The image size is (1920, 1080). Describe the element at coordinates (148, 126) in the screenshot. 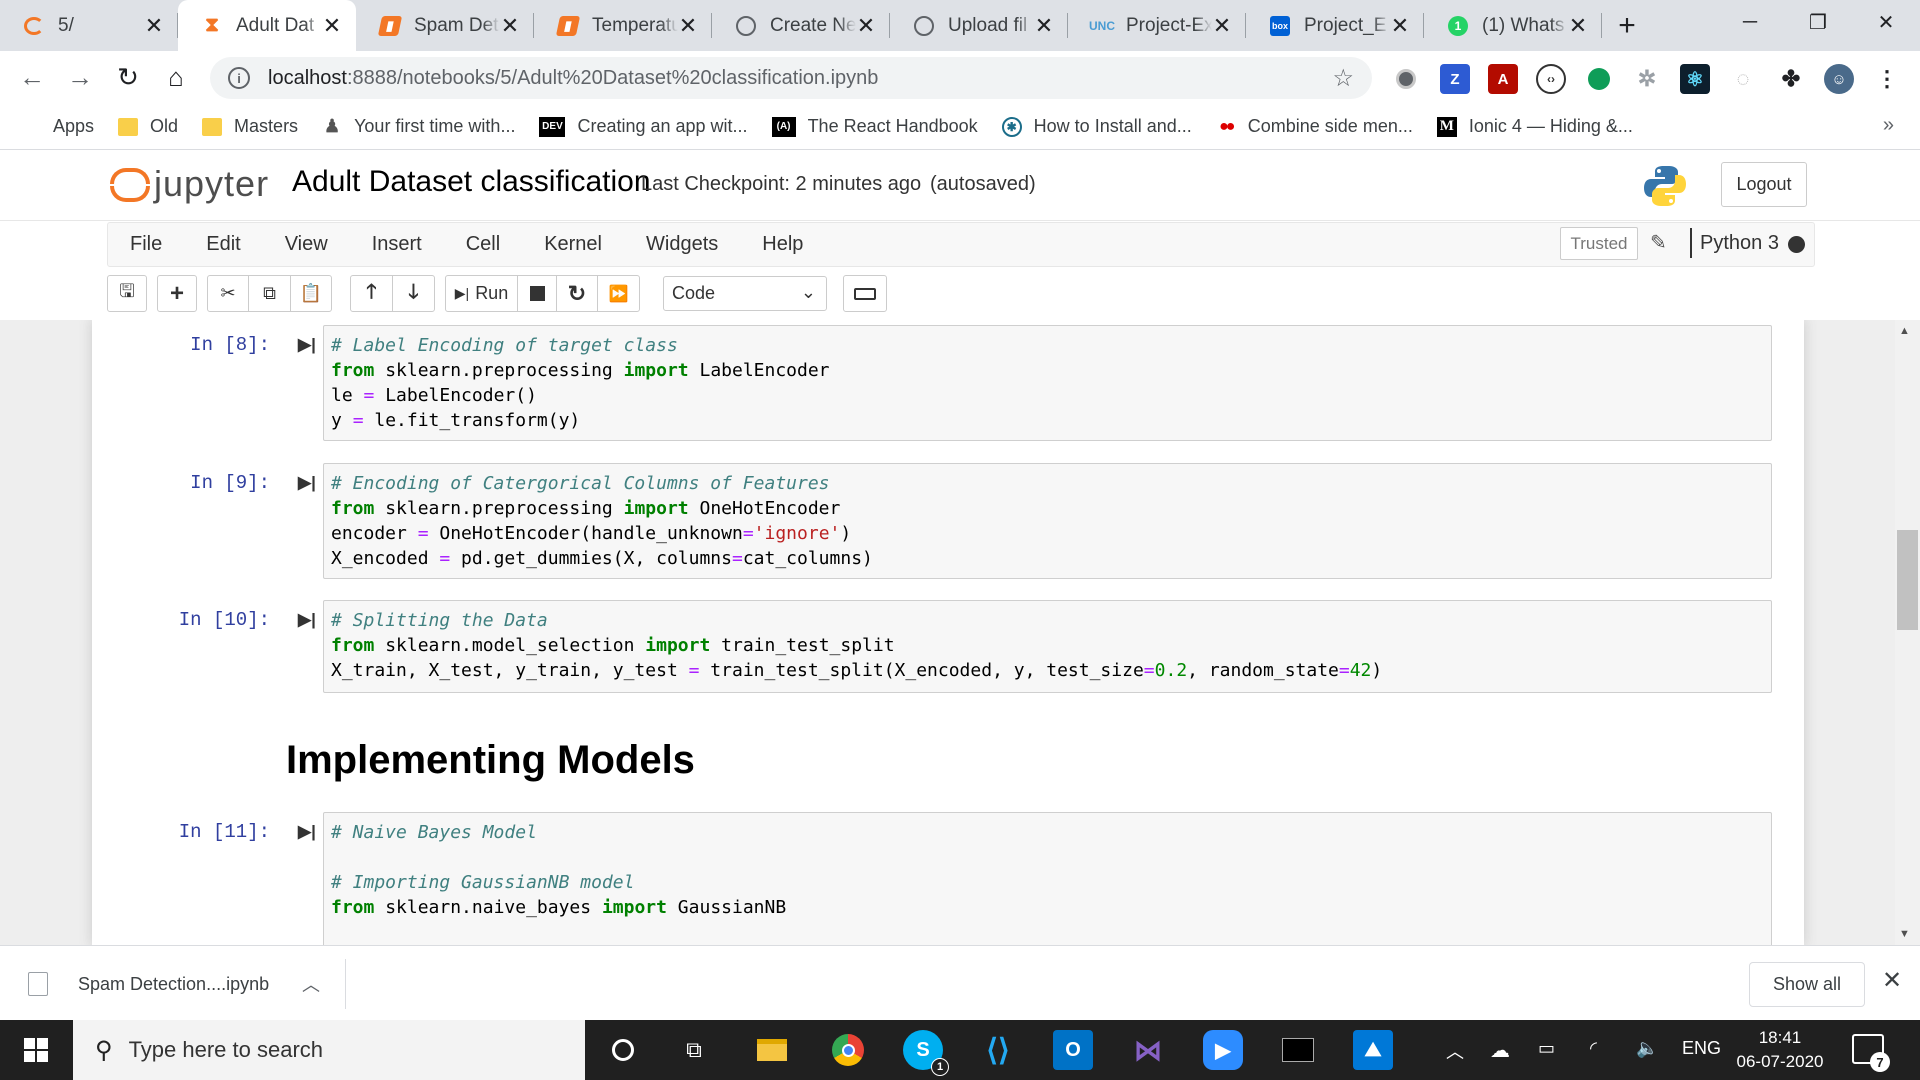

I see `bookmark-folder-old: Old` at that location.